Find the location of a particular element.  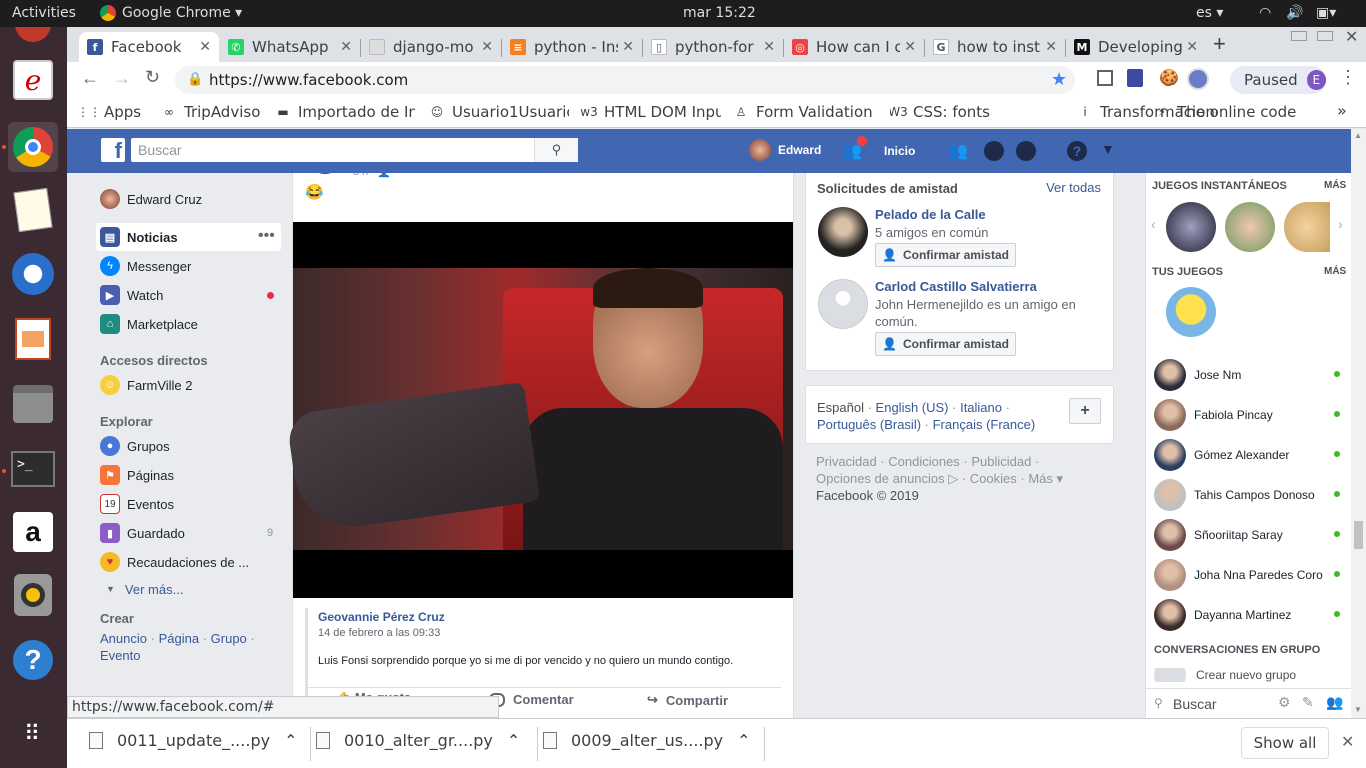

games-more-link: MÁS is located at coordinates (1335, 185).